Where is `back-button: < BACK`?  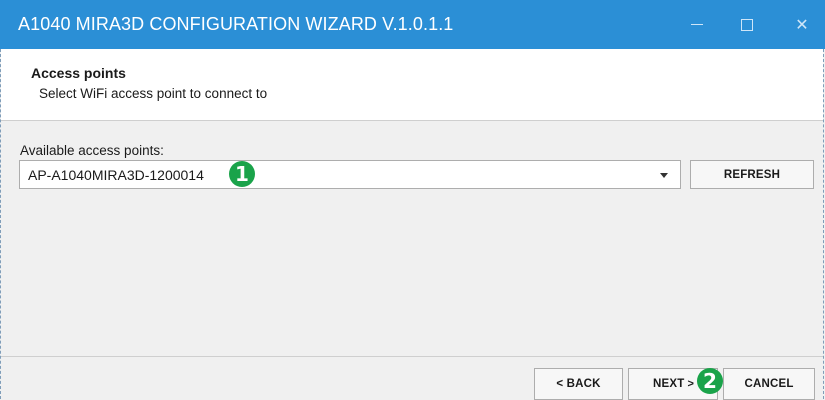
back-button: < BACK is located at coordinates (578, 384).